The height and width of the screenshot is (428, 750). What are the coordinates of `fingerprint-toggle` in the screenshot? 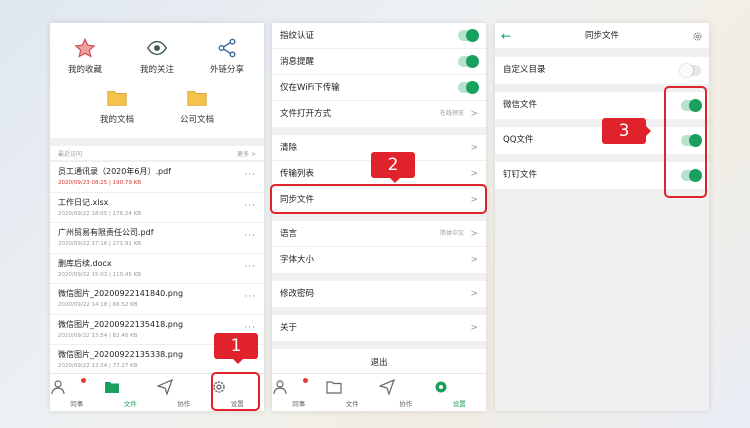 It's located at (468, 35).